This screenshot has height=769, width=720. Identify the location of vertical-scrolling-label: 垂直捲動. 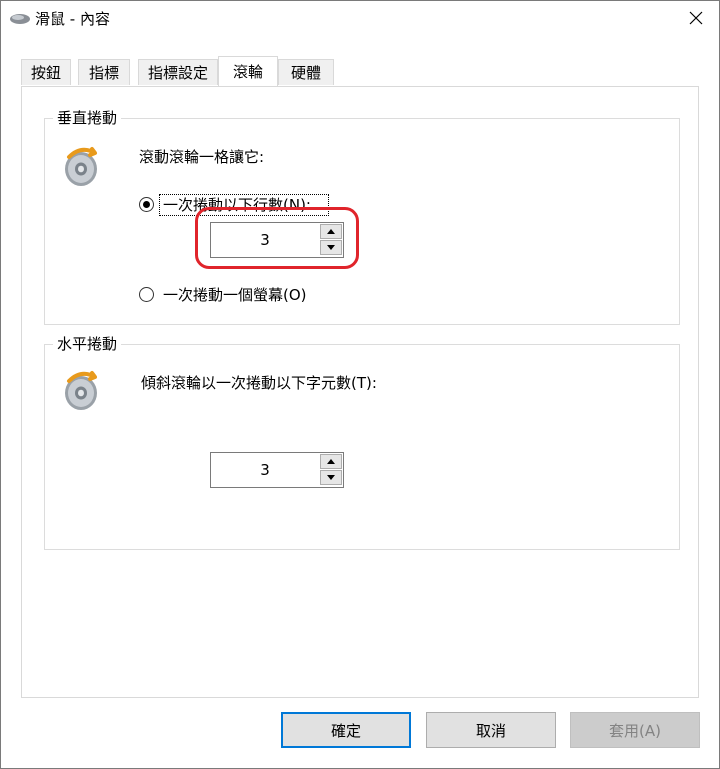
(87, 118).